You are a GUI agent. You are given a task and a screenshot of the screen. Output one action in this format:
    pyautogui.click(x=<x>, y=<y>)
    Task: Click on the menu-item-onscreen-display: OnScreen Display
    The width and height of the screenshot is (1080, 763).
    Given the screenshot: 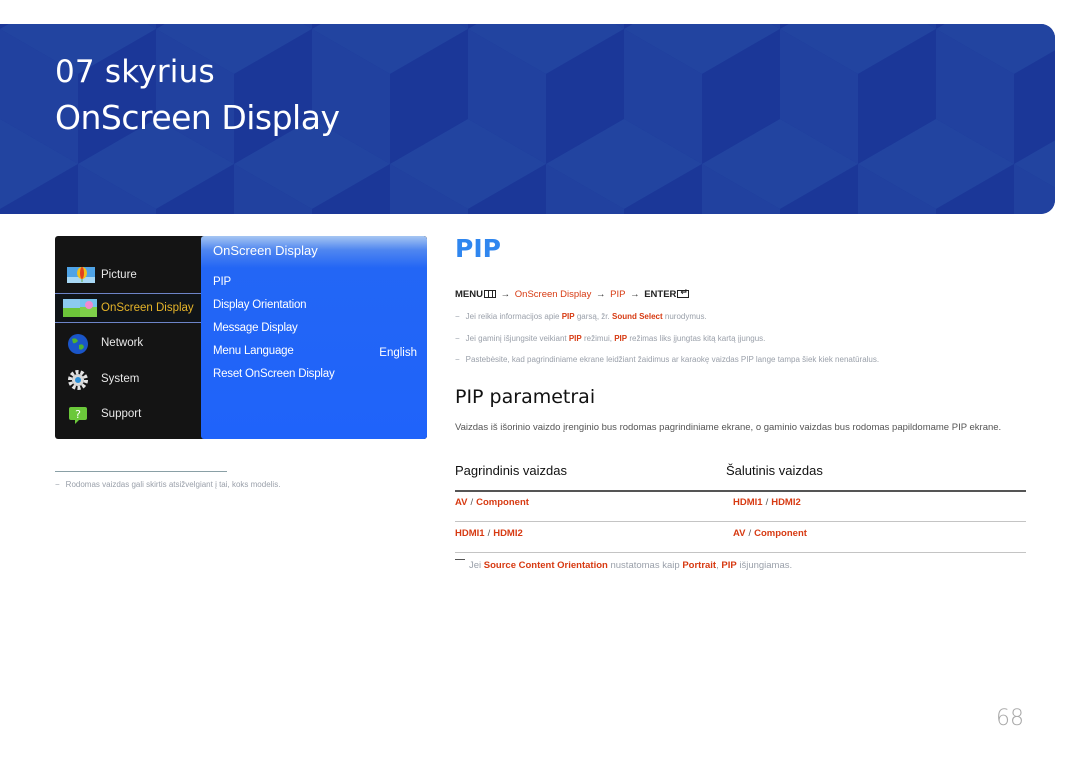 What is the action you would take?
    pyautogui.click(x=128, y=308)
    